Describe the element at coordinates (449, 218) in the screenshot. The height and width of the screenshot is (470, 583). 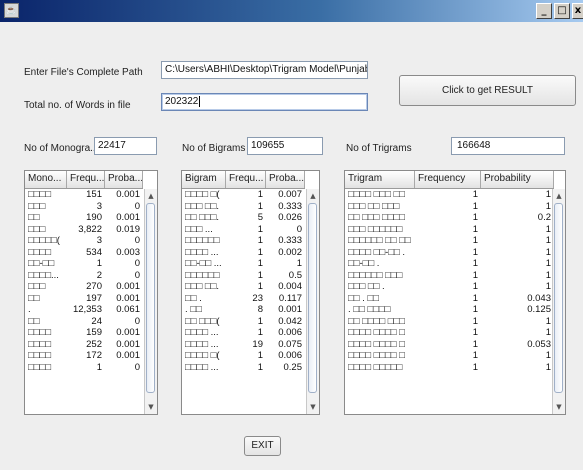
I see `table-row: □□ □□□ □□□□ 1 0.2` at that location.